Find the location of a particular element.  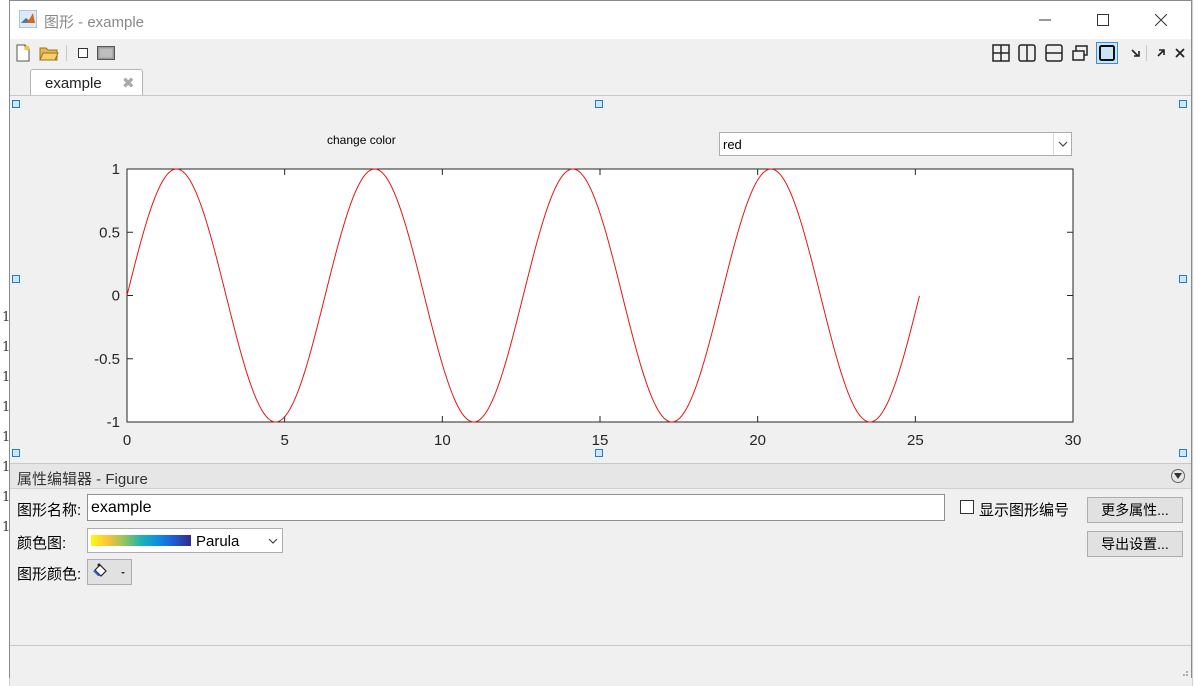

float-button is located at coordinates (1080, 53).